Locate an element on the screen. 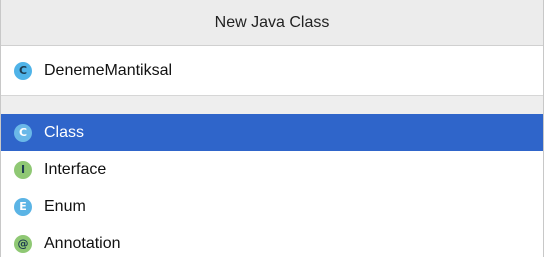 The image size is (548, 262). annotation-icon: @ is located at coordinates (23, 243).